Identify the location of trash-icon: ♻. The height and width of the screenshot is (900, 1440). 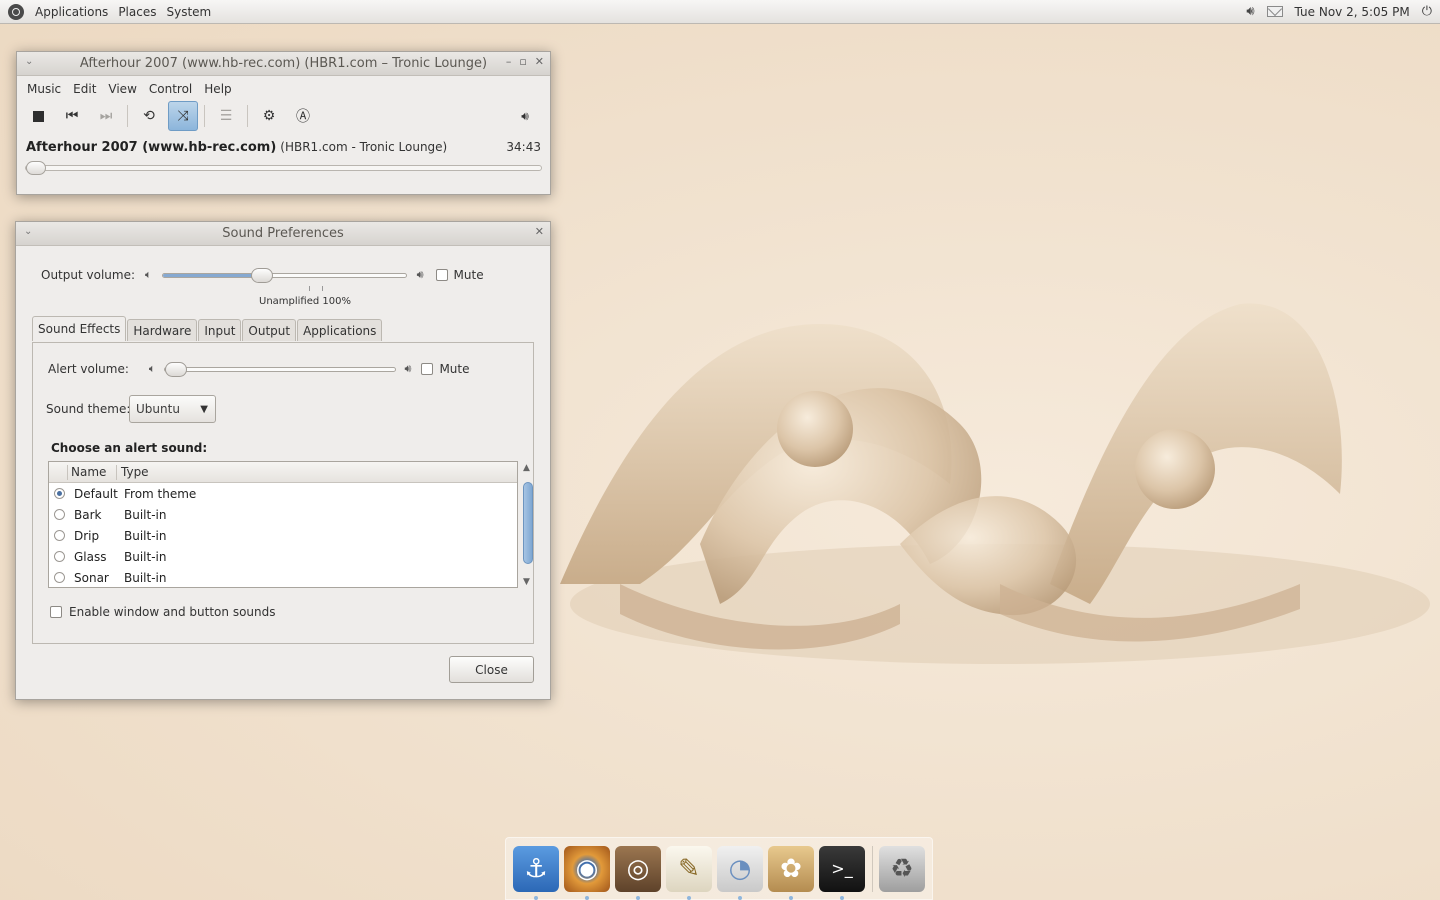
(902, 868).